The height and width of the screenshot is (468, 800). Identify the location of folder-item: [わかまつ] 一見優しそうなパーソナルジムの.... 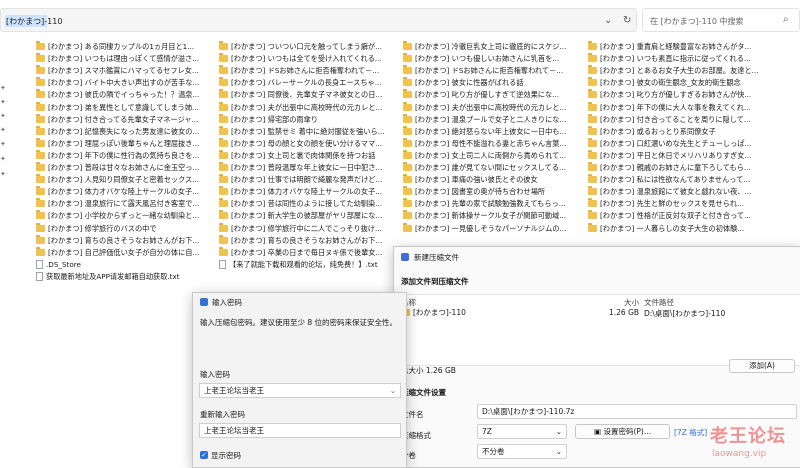
(488, 228).